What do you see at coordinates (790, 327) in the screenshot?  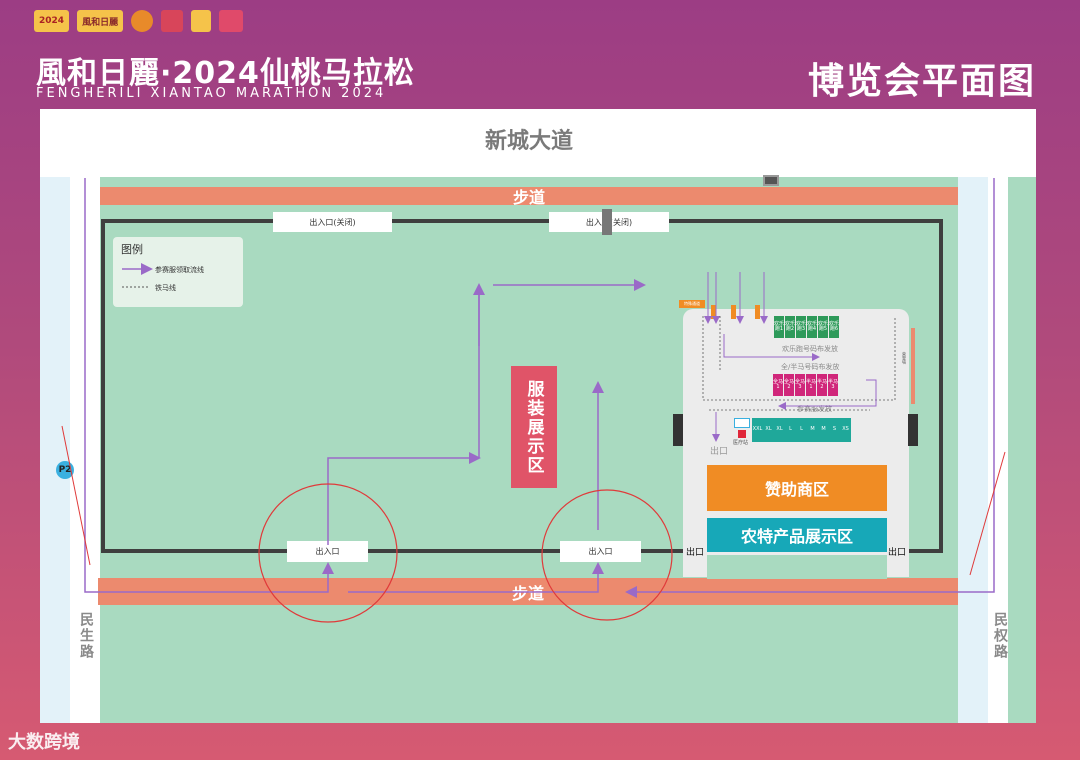 I see `fun-run-booth-2: 欢乐跑2` at bounding box center [790, 327].